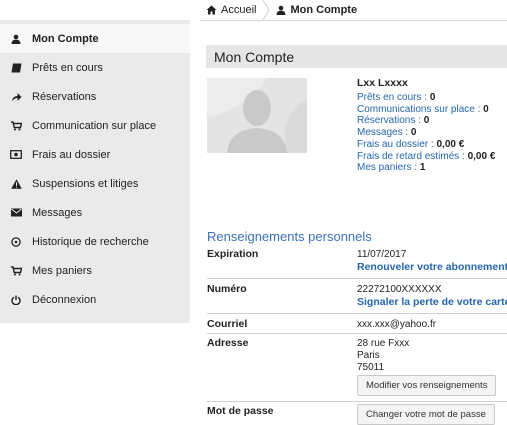  I want to click on breadcrumb: Accueil Mon Compte, so click(353, 10).